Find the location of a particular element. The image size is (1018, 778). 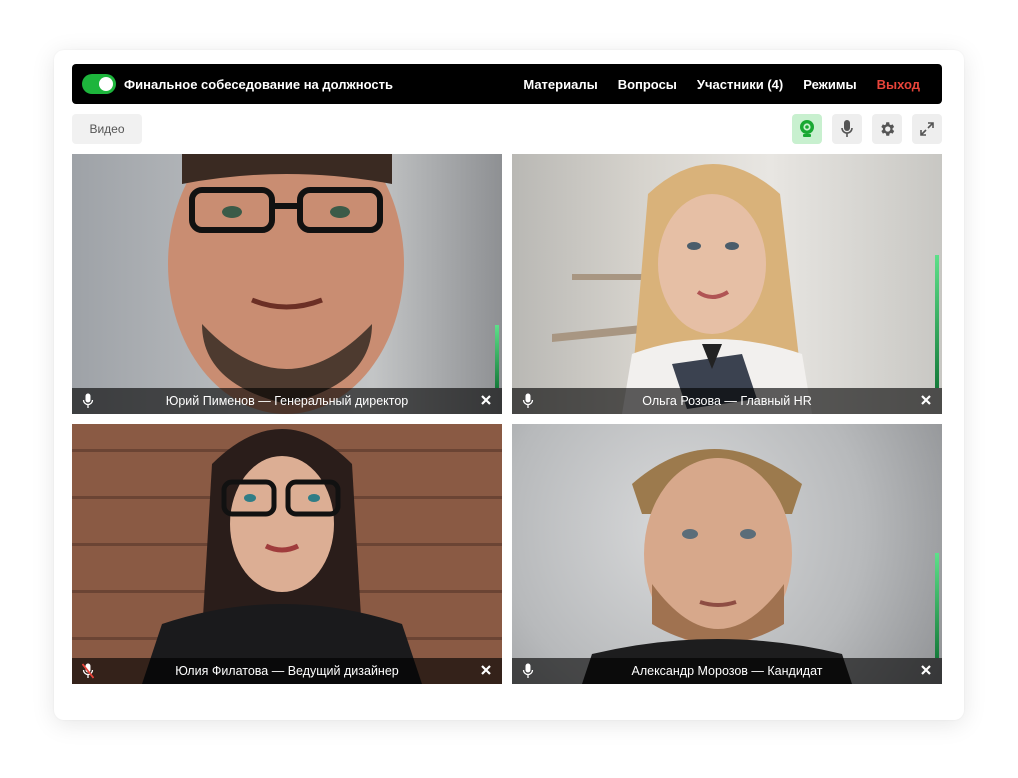

microphone-button is located at coordinates (847, 129).